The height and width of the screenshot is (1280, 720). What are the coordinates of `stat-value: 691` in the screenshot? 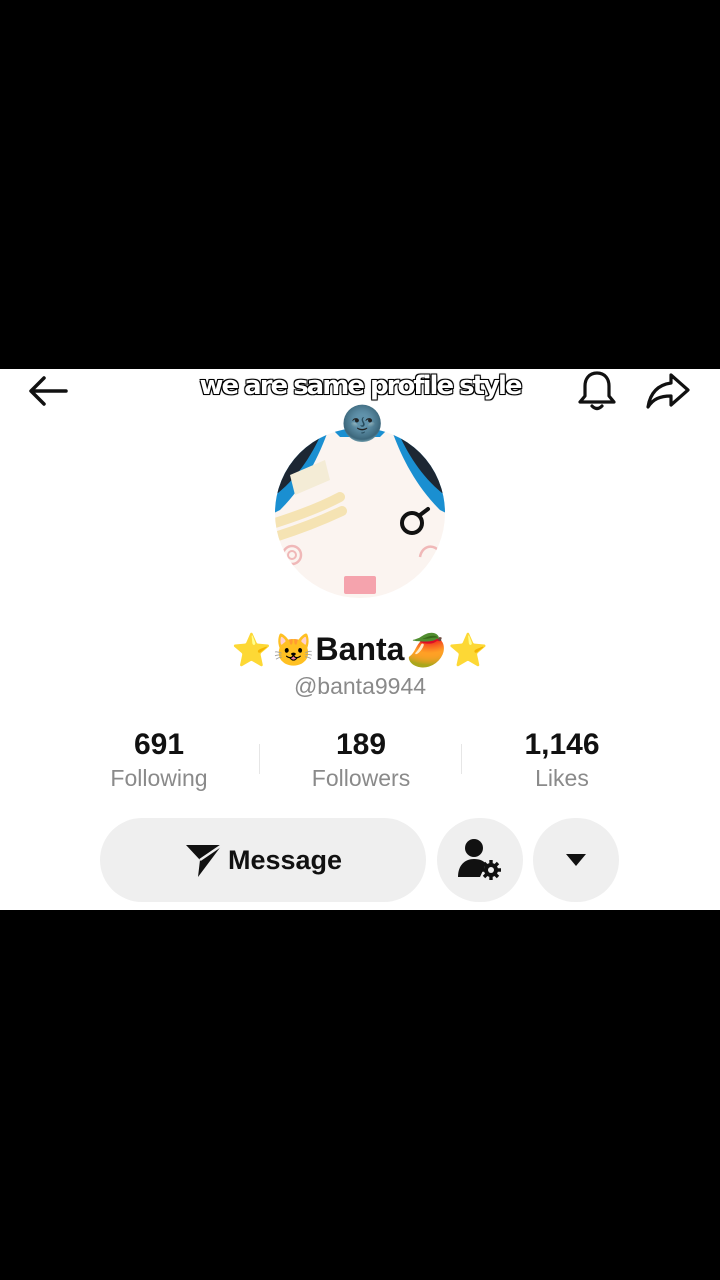 It's located at (159, 744).